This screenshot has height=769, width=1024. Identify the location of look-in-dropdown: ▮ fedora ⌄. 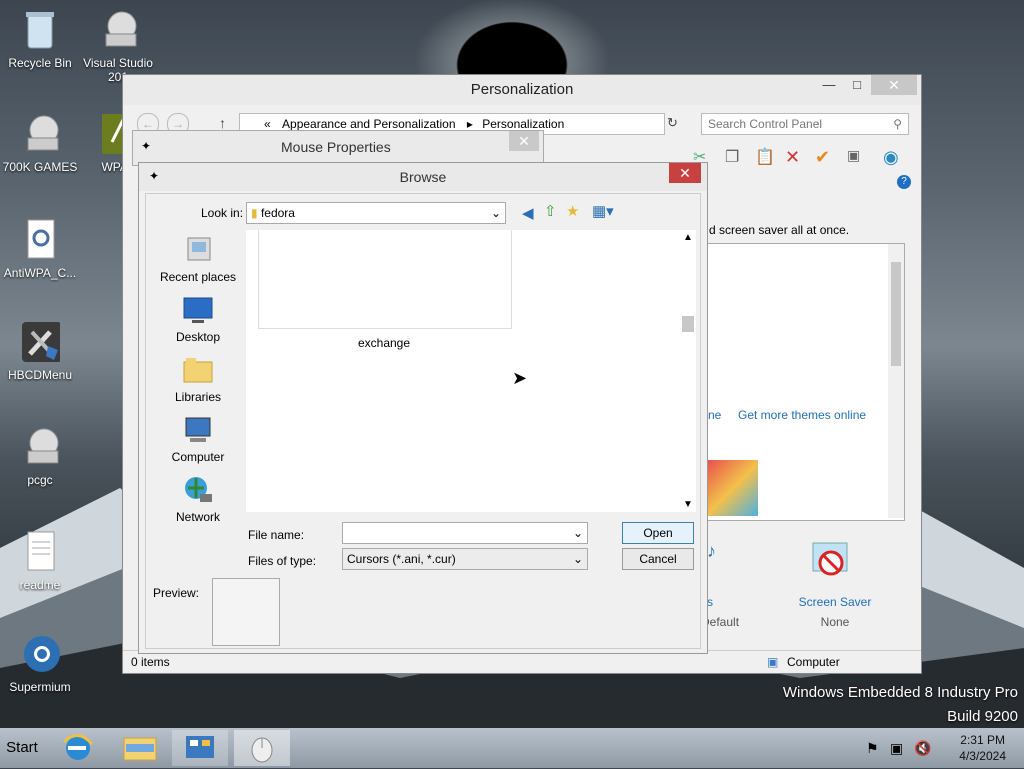
(376, 213).